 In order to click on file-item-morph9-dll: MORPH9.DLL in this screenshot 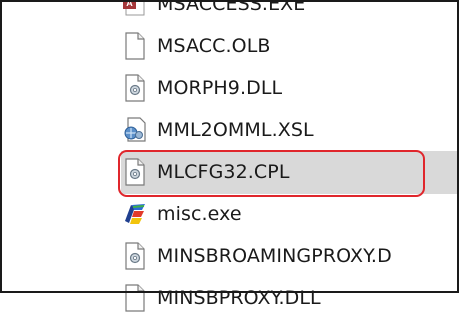, I will do `click(201, 88)`.